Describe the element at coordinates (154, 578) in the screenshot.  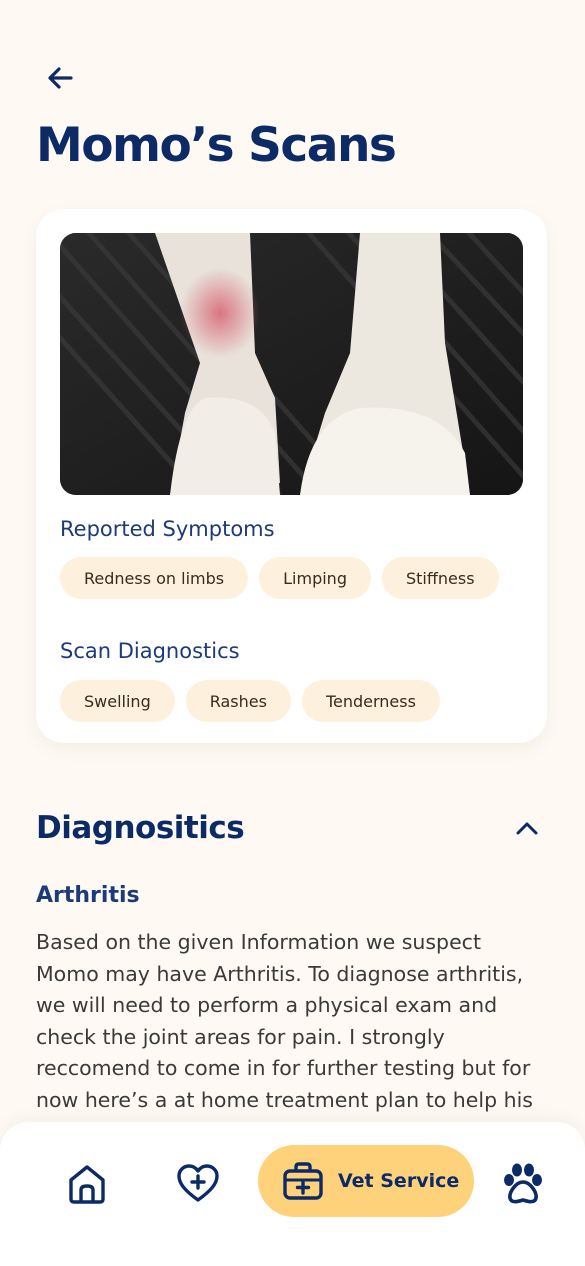
I see `symptom-chip: Redness on limbs` at that location.